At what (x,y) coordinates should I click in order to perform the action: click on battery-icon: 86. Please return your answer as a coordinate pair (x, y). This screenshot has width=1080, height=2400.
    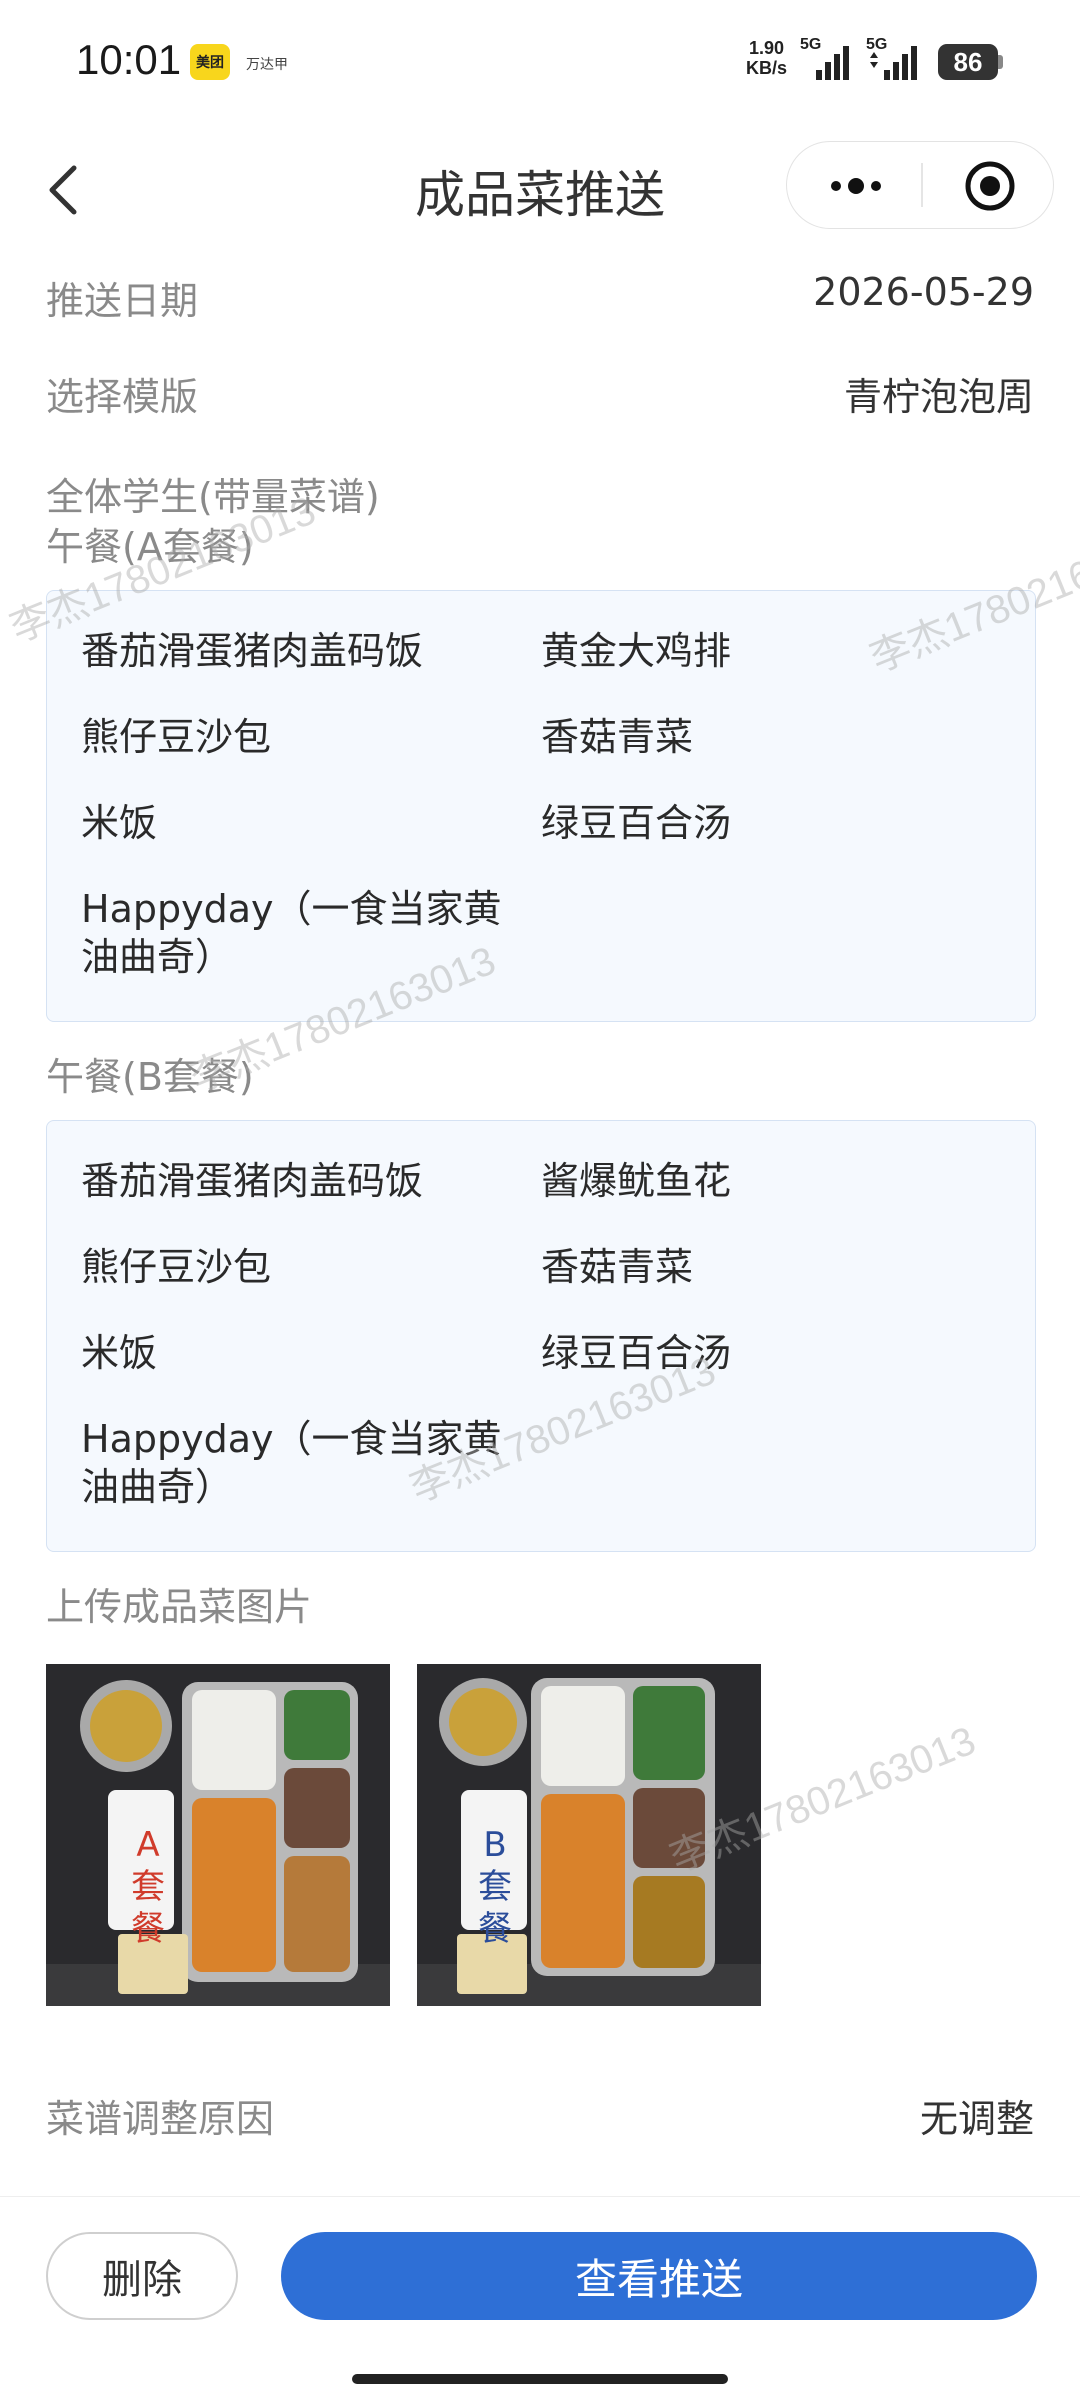
    Looking at the image, I should click on (968, 62).